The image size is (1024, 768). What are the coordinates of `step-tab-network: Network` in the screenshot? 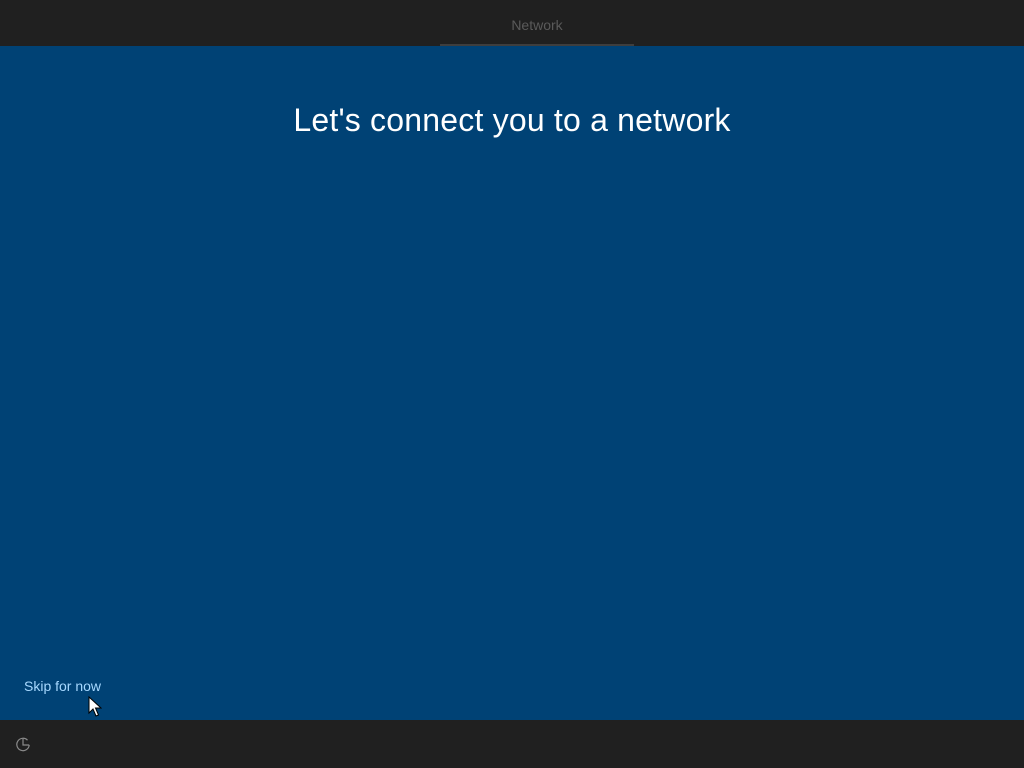 It's located at (537, 23).